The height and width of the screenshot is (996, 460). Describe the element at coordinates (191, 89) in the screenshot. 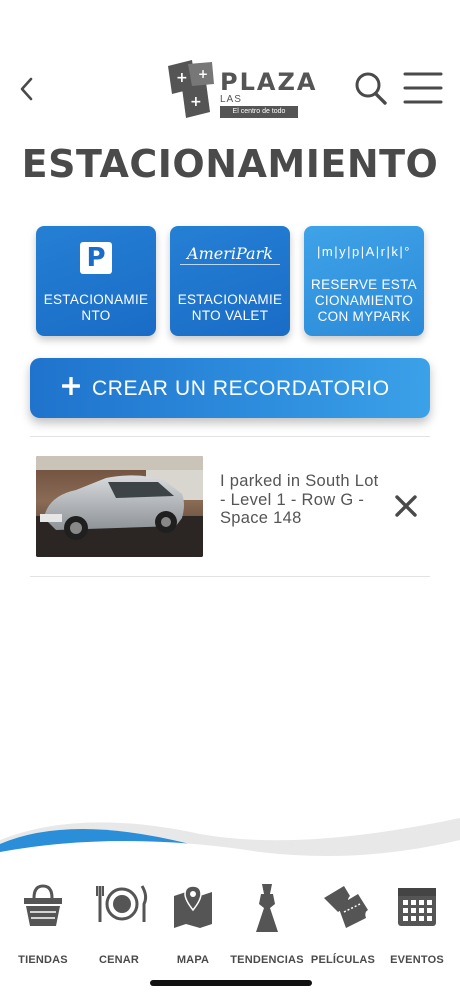

I see `logo-mark-icon: + + +` at that location.